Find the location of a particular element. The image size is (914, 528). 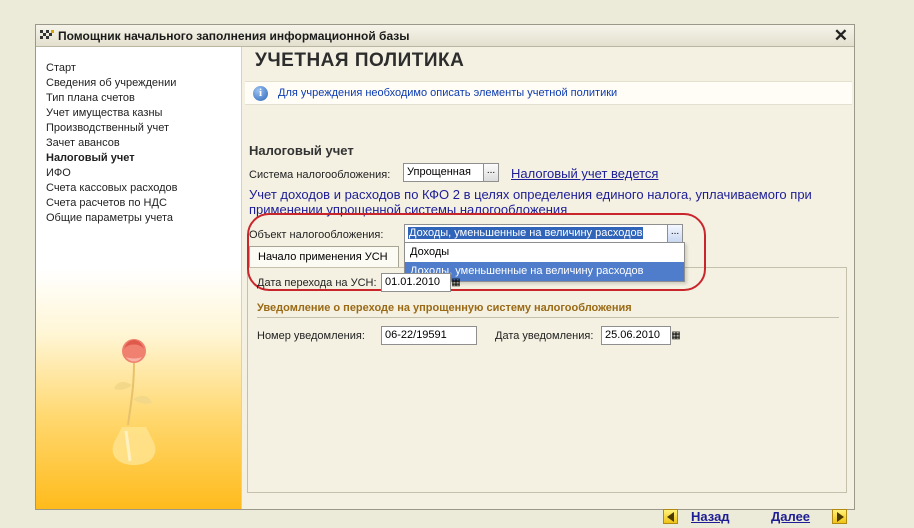

tax-system-field: Упрощенная is located at coordinates (444, 172).